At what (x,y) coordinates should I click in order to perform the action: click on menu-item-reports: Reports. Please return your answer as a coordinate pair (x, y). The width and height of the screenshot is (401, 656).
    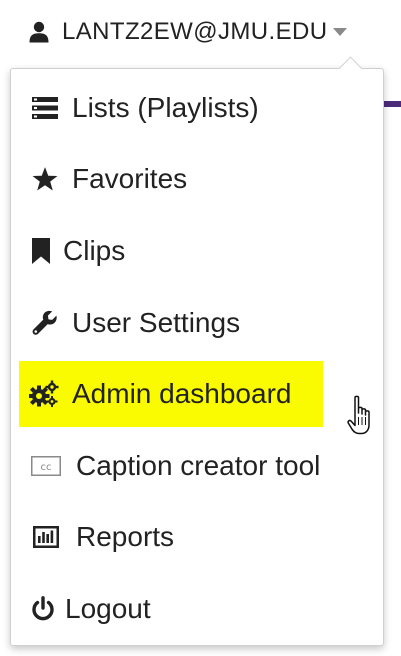
    Looking at the image, I should click on (197, 538).